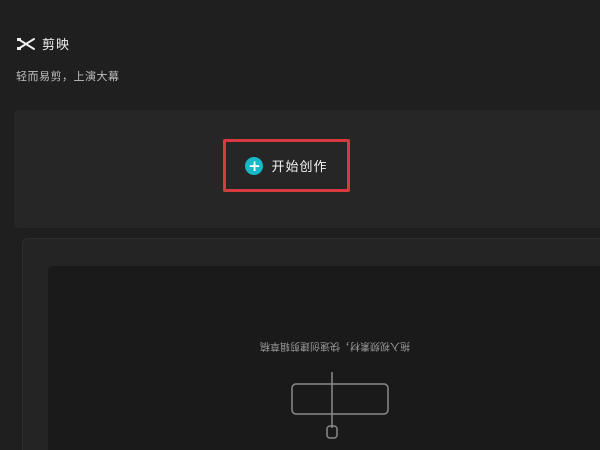  I want to click on drag-drop-icon, so click(340, 405).